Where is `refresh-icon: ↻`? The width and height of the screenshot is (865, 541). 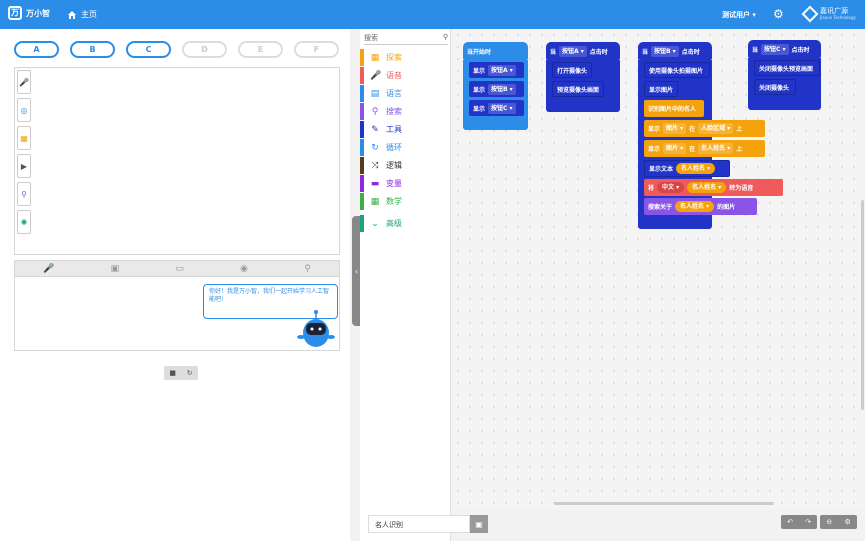
refresh-icon: ↻ is located at coordinates (190, 373).